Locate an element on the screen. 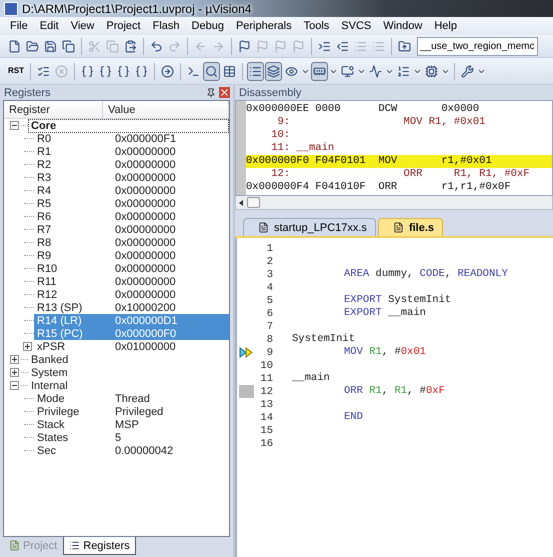 Image resolution: width=553 pixels, height=557 pixels. cut-icon is located at coordinates (94, 46).